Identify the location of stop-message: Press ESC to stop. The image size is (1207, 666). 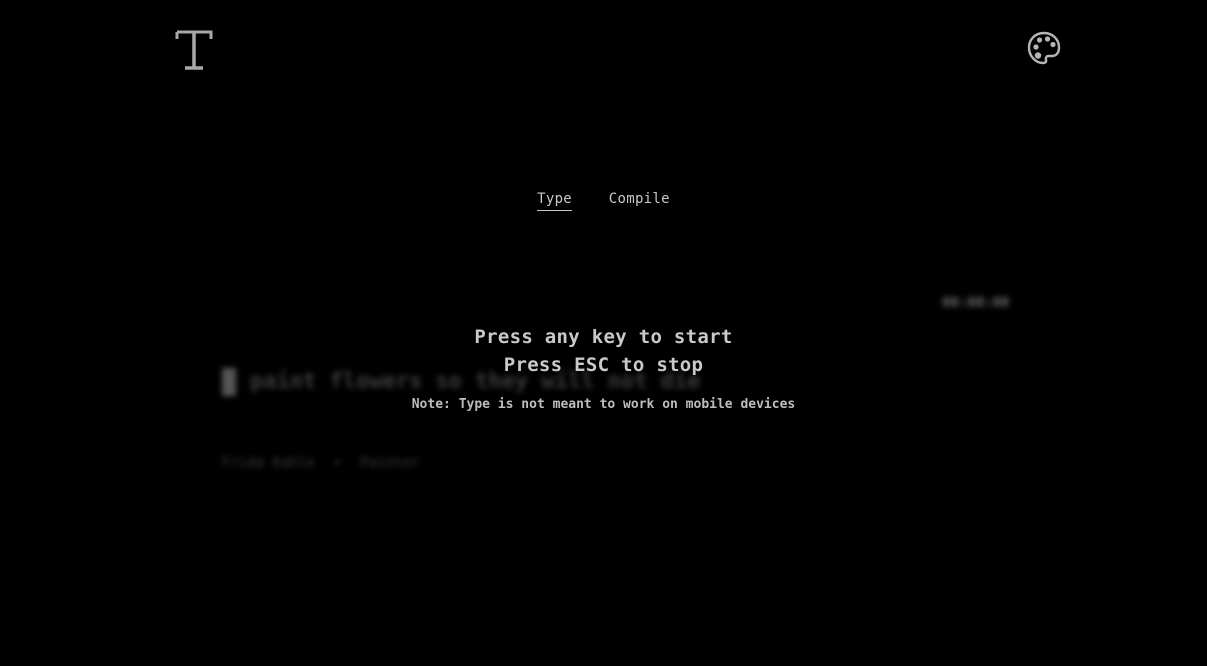
(603, 365).